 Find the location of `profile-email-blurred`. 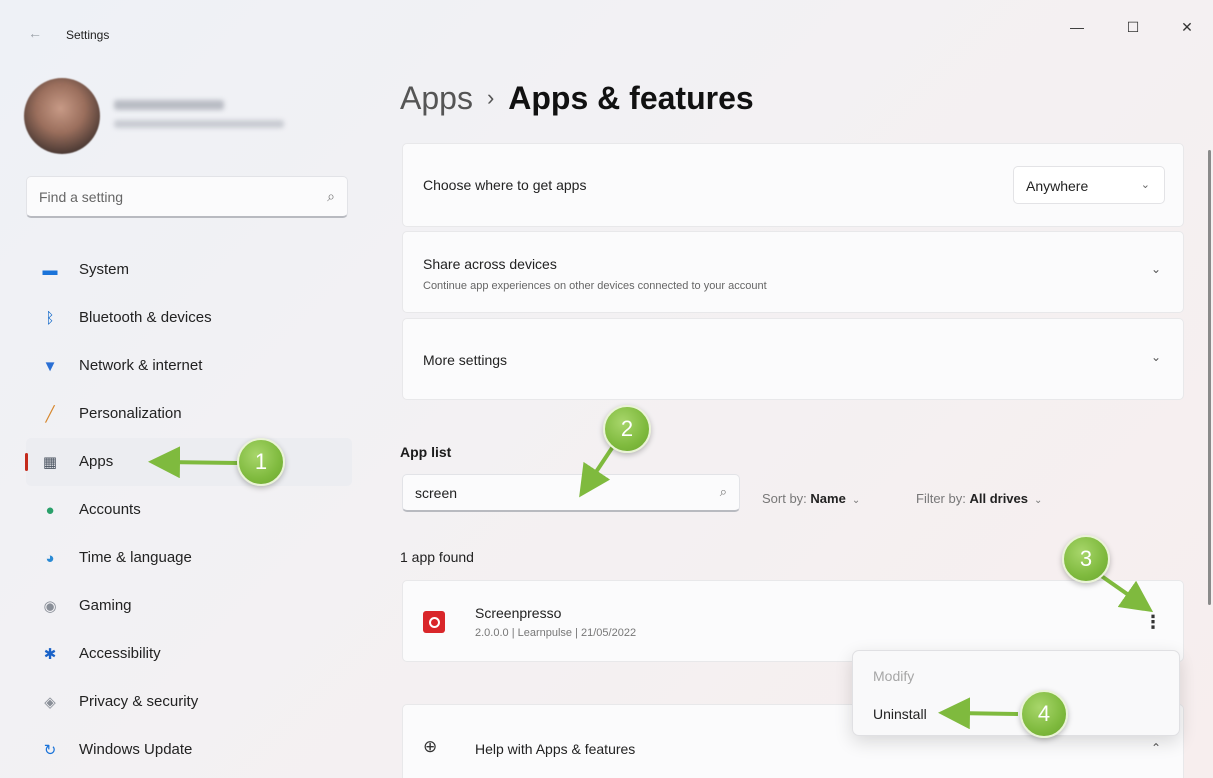

profile-email-blurred is located at coordinates (199, 124).